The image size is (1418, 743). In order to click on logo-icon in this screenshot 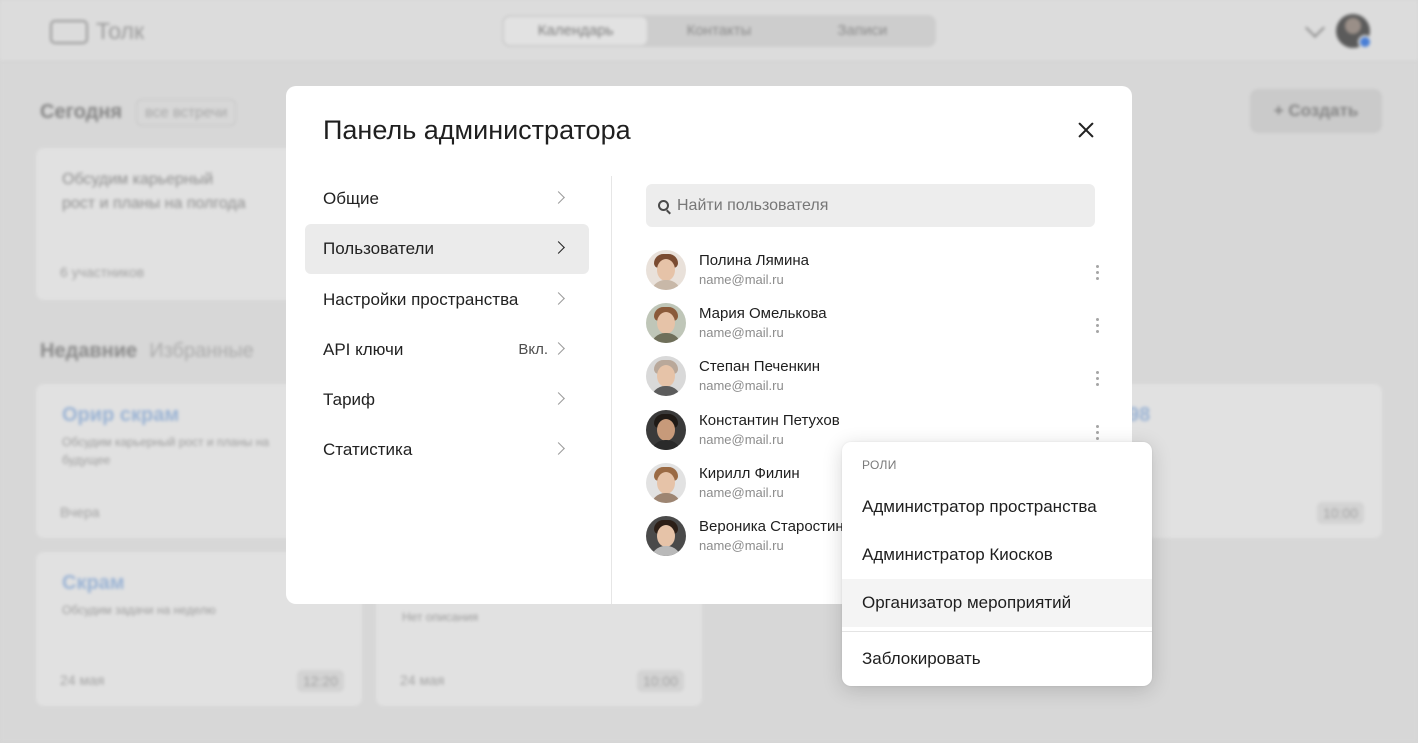, I will do `click(69, 31)`.